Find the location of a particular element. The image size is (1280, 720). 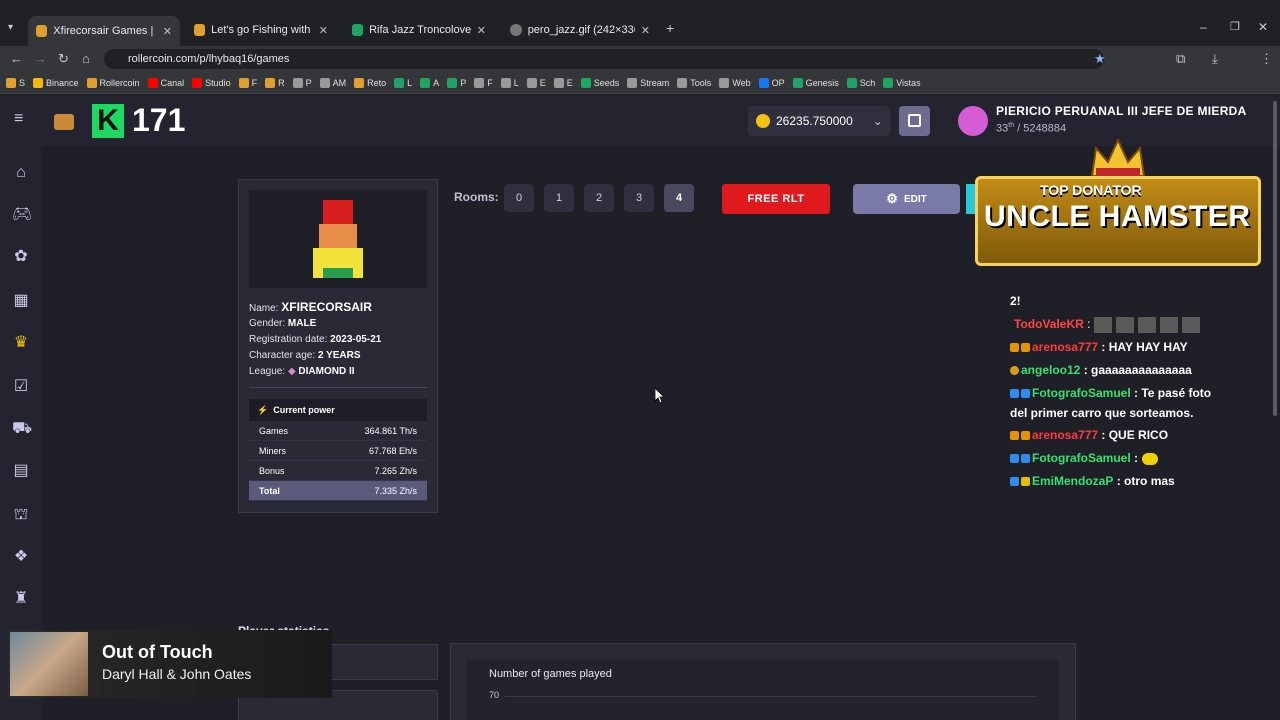

wallet-icon is located at coordinates (914, 120).